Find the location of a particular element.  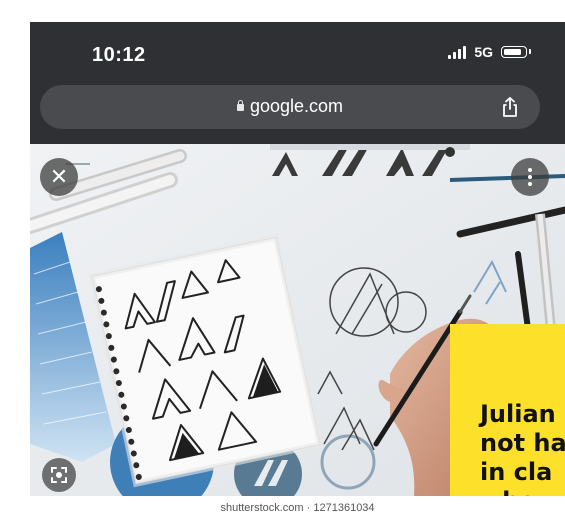

network-label: 5G is located at coordinates (483, 52).